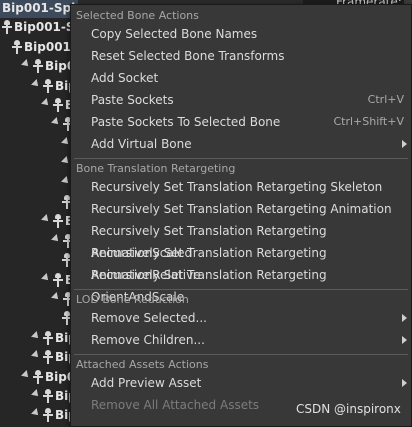  I want to click on menu-item-label: Add Preview Asset, so click(146, 383).